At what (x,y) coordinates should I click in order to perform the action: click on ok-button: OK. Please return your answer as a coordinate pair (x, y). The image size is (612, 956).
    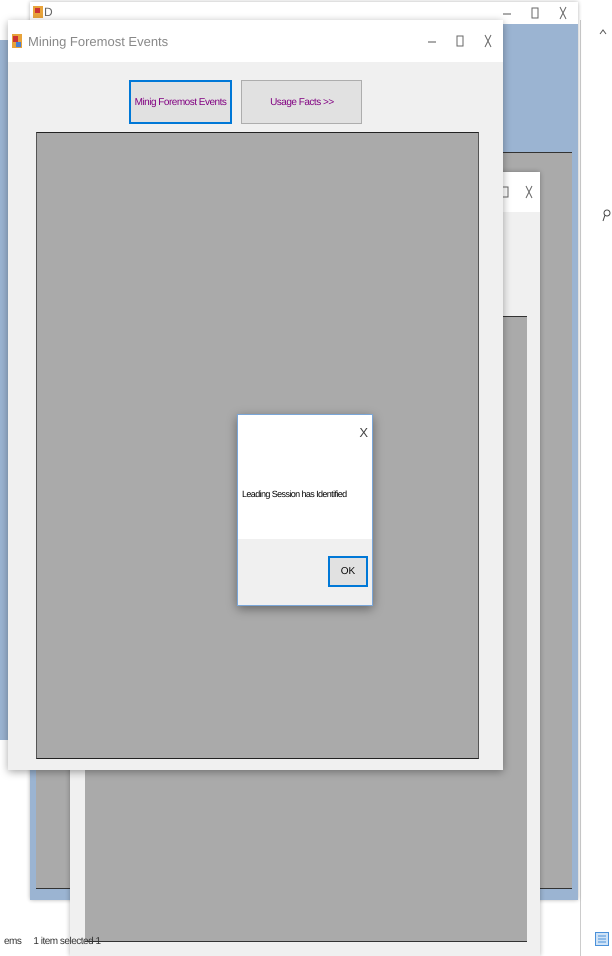
    Looking at the image, I should click on (348, 571).